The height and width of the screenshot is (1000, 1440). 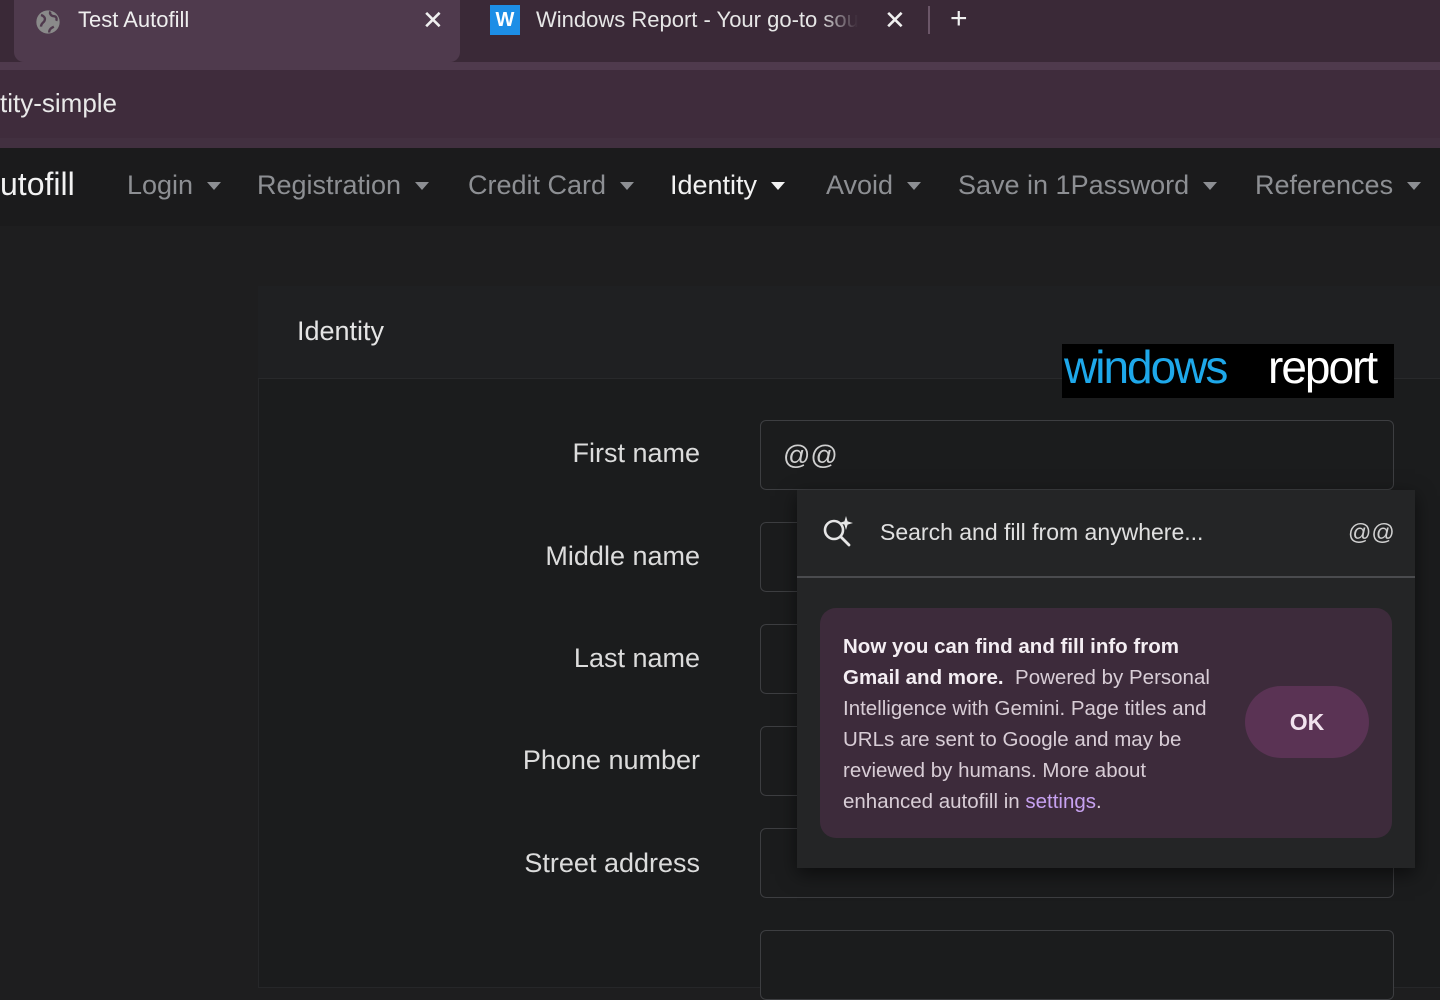 I want to click on address-bar-url: tity-simple, so click(x=58, y=103).